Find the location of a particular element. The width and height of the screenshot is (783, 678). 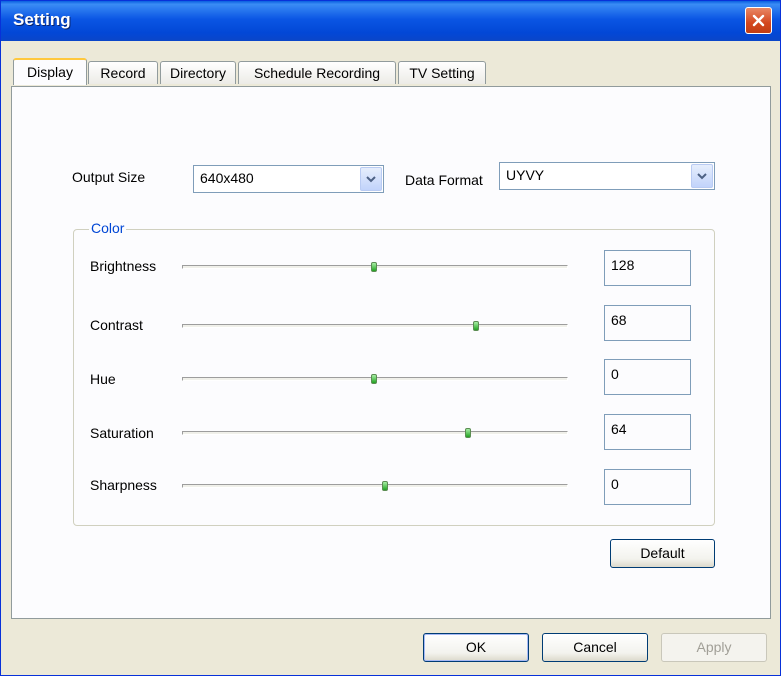

saturation-slider is located at coordinates (375, 433).